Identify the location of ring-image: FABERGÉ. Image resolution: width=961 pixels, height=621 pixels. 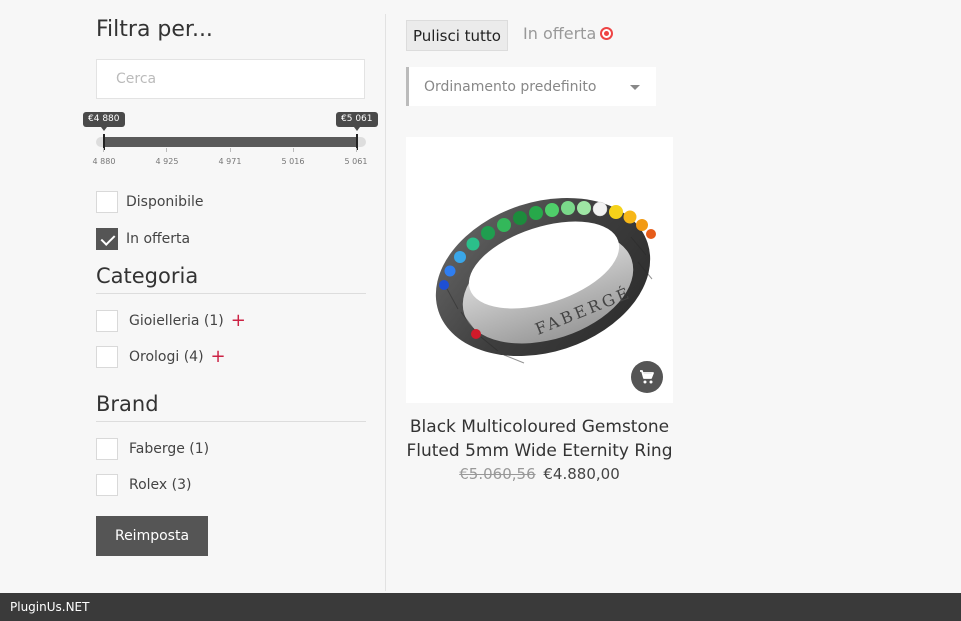
(545, 280).